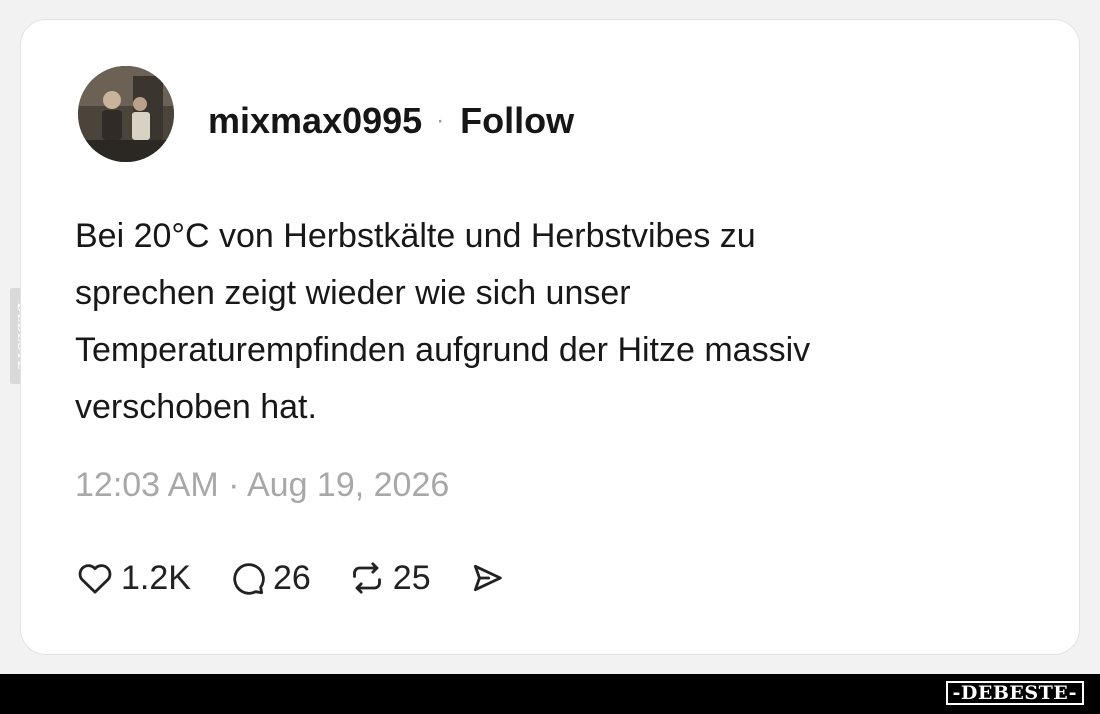  Describe the element at coordinates (550, 694) in the screenshot. I see `bottom-bar: -DEBESTE-` at that location.